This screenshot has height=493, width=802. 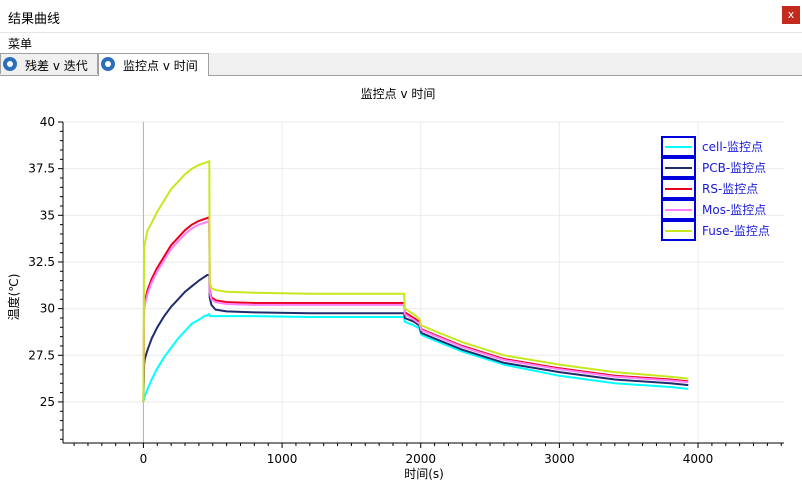 I want to click on tab-monitor: 监控点 v 时间, so click(x=153, y=64).